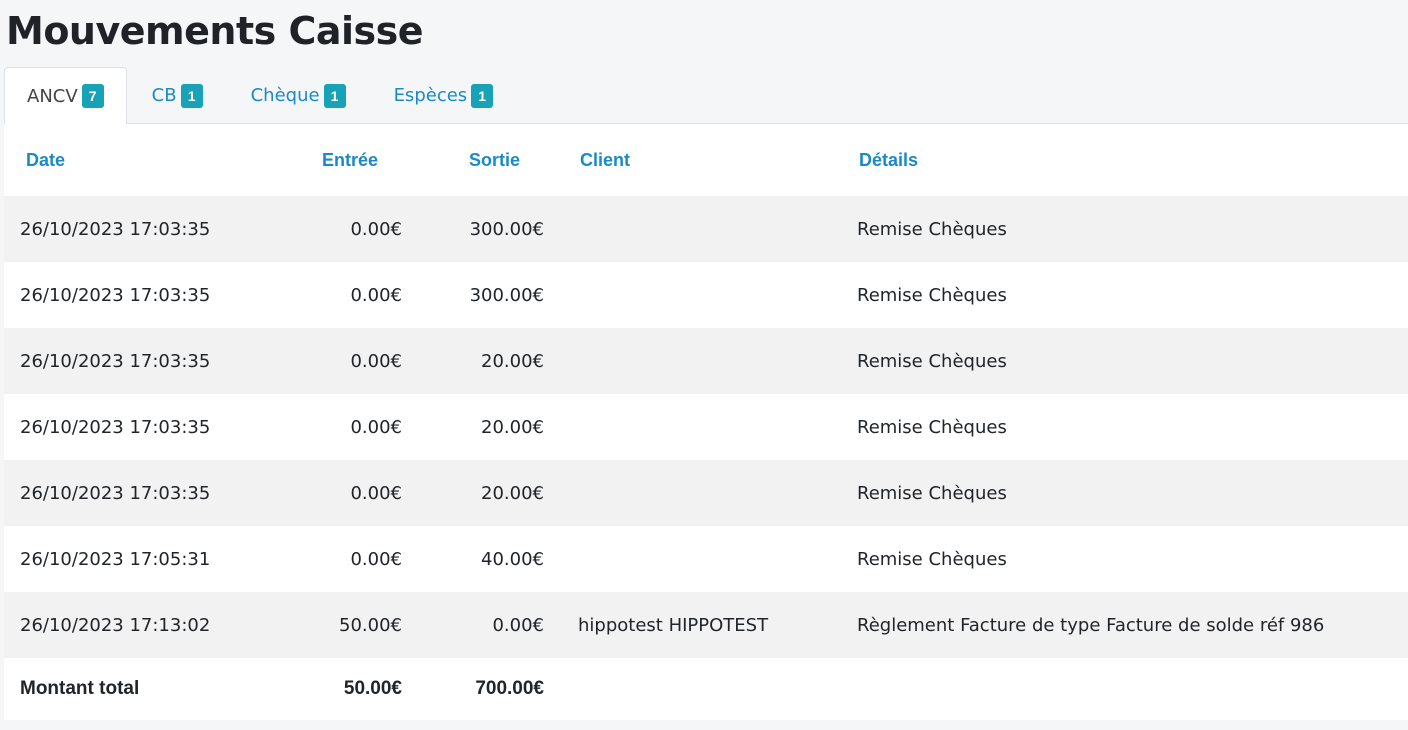  Describe the element at coordinates (706, 95) in the screenshot. I see `payment-type-tabs: ANCV 7 CB 1 Chèque 1 Espèces 1` at that location.